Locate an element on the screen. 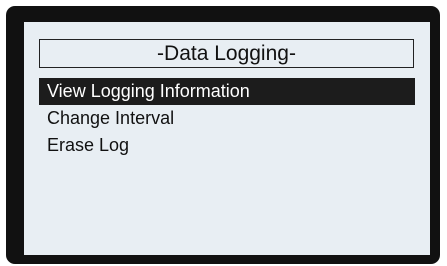  menu-item-change-interval: Change Interval is located at coordinates (227, 118).